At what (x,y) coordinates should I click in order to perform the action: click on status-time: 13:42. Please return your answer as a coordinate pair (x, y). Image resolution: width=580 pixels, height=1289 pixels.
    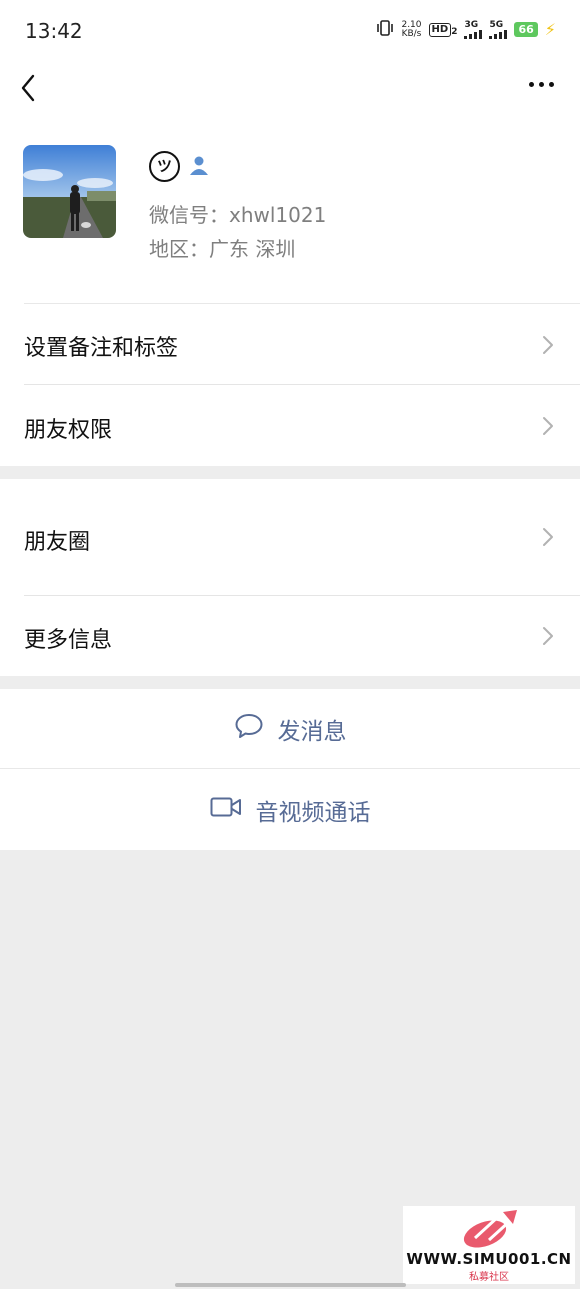
    Looking at the image, I should click on (54, 31).